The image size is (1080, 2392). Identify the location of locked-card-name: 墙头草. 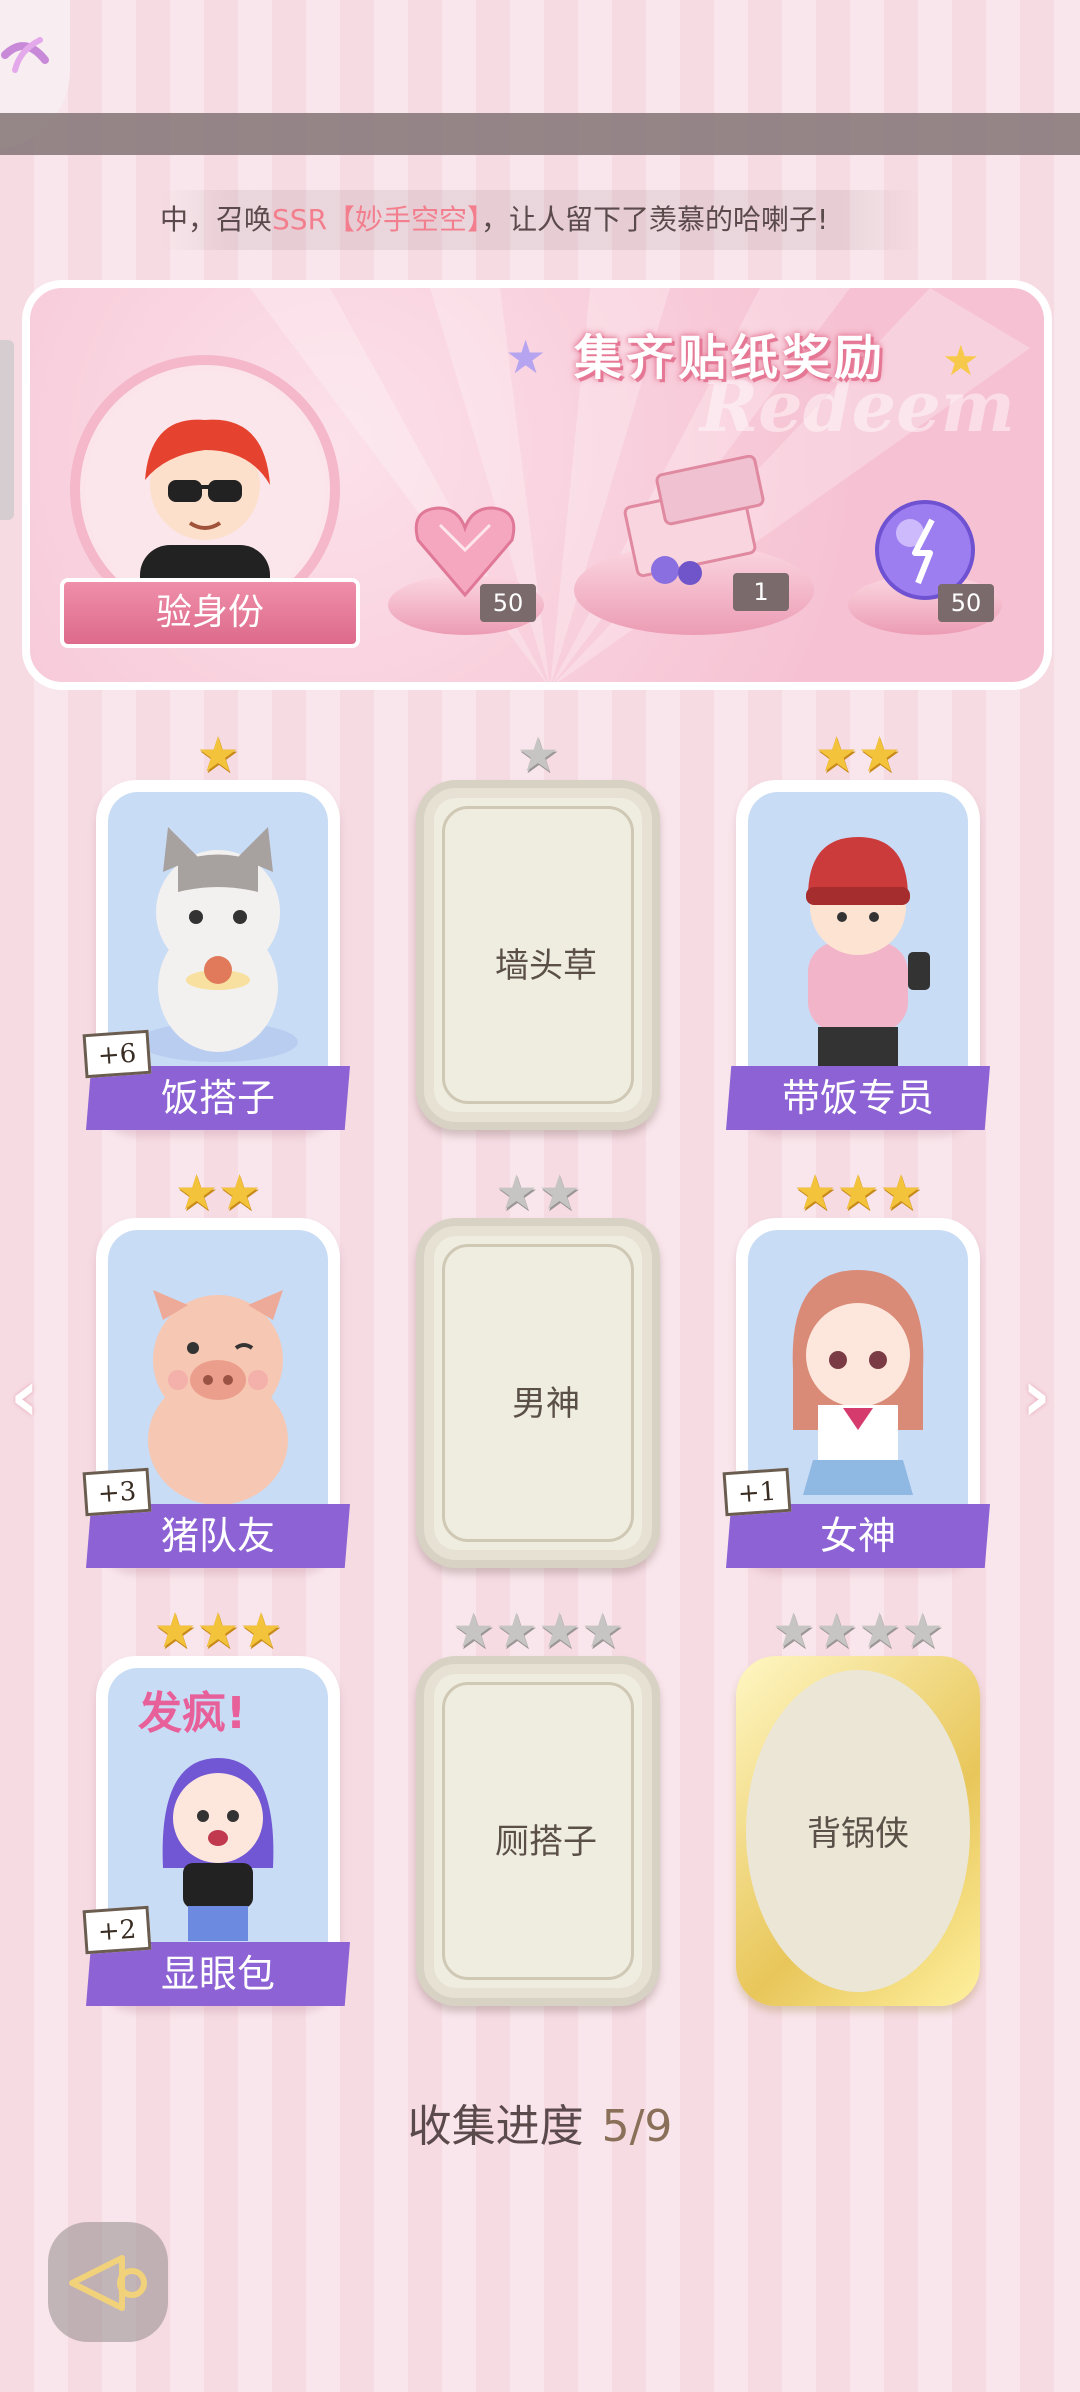
(546, 966).